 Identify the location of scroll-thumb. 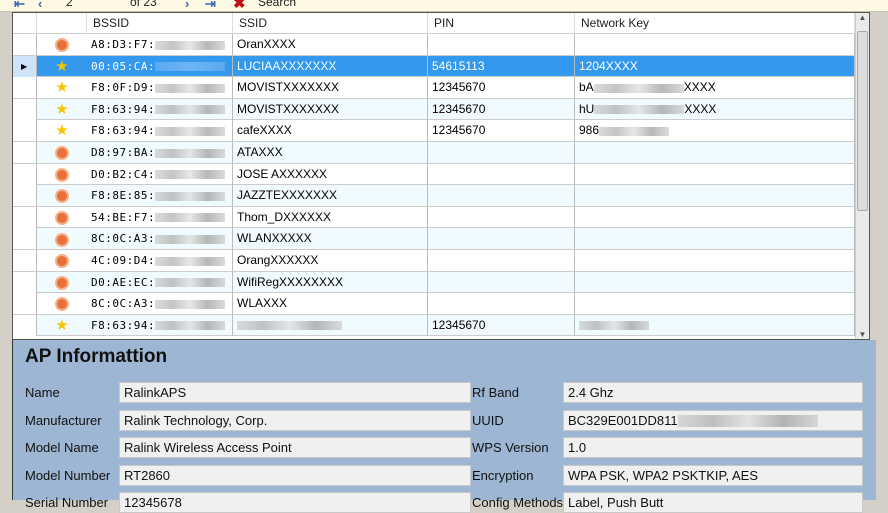
(862, 121).